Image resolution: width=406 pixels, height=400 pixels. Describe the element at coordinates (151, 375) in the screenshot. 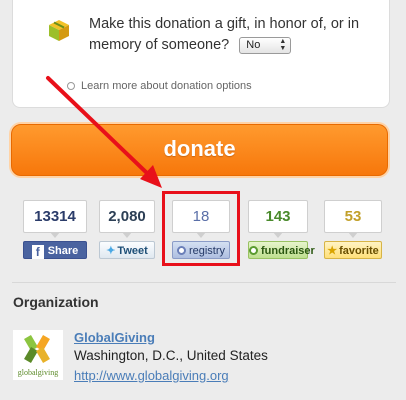

I see `organization-url-link: http://www.globalgiving.org` at that location.